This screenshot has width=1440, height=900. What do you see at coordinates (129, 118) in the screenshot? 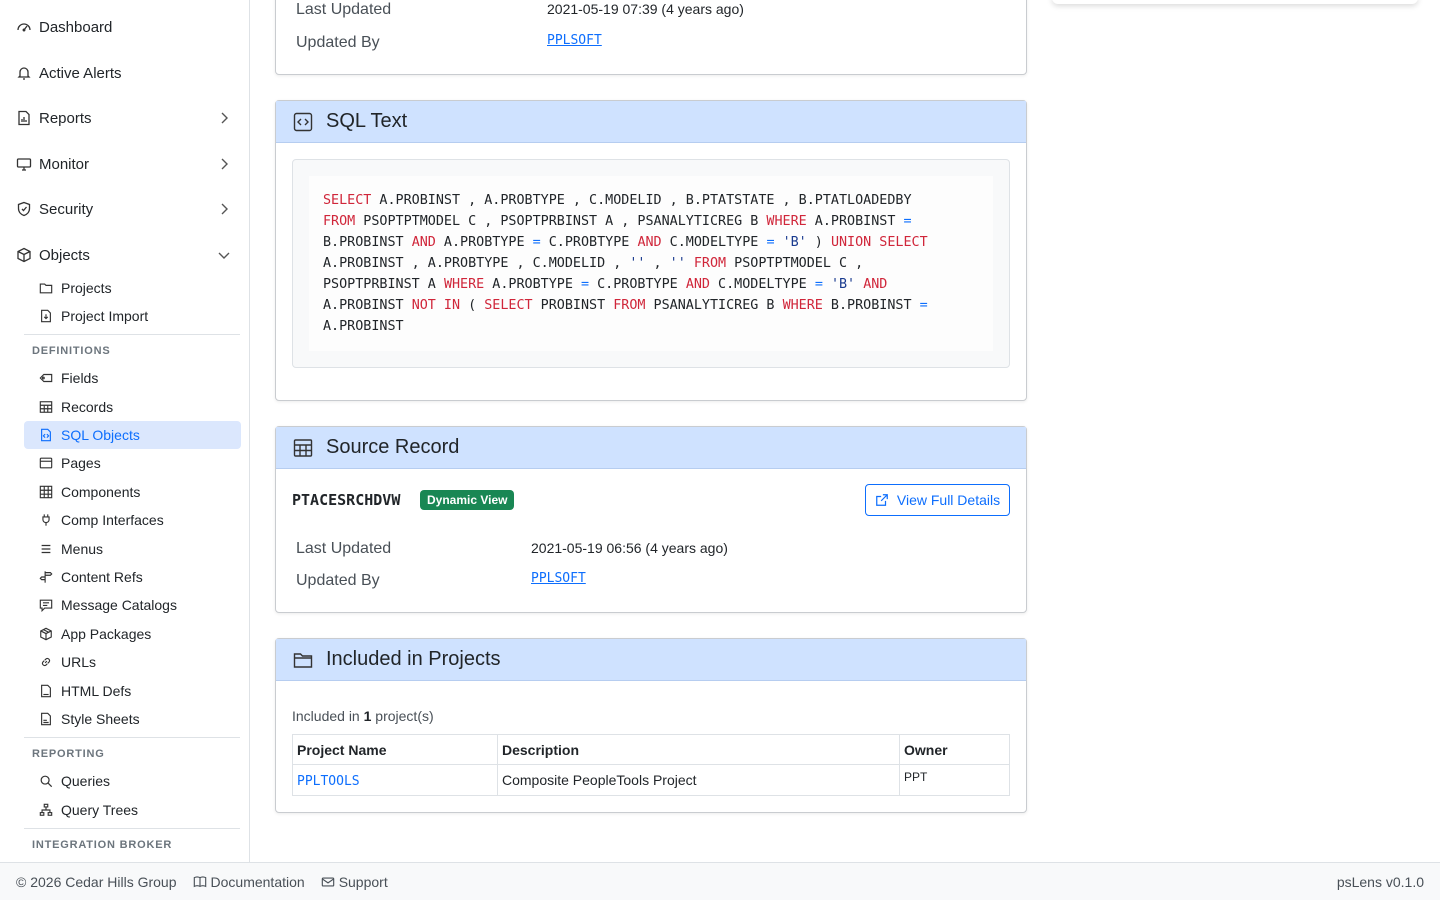
I see `nav-reports: Reports` at bounding box center [129, 118].